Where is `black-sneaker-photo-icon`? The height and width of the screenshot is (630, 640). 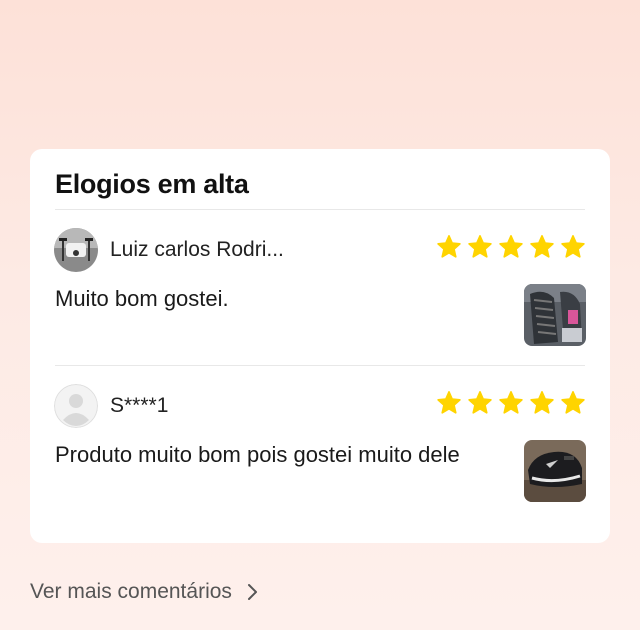 black-sneaker-photo-icon is located at coordinates (555, 471).